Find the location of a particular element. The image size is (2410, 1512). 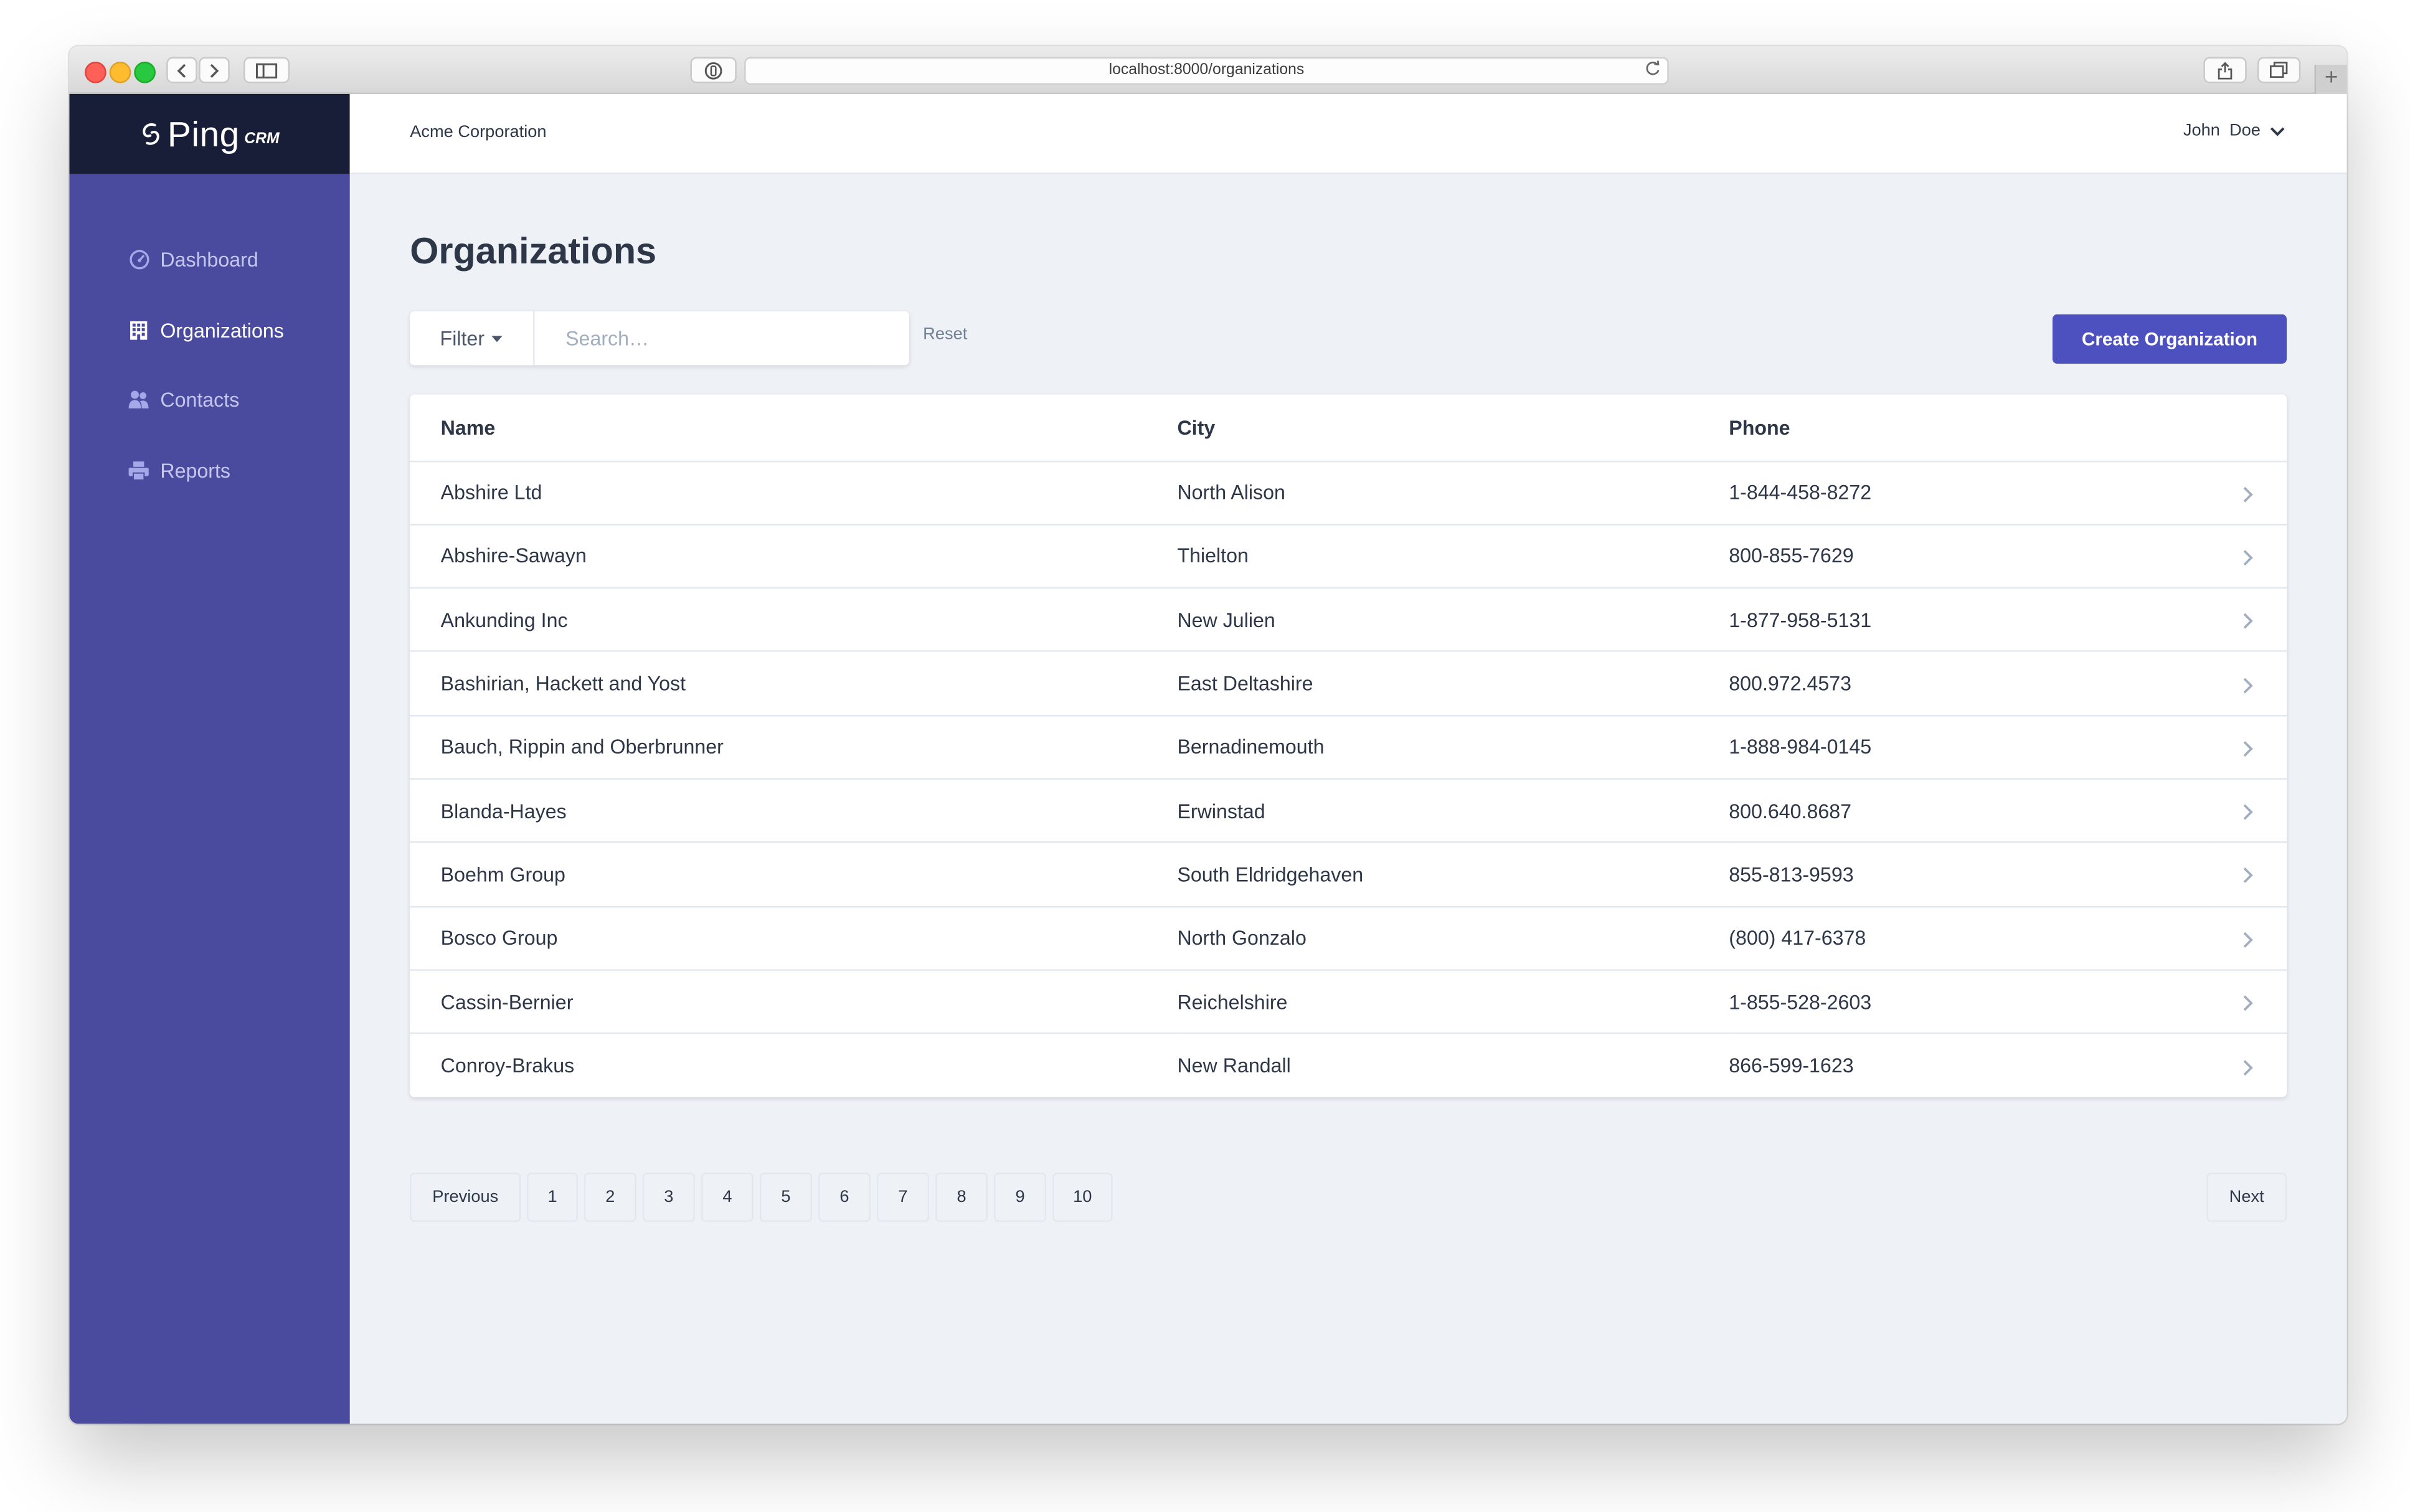

address-bar: localhost:8000/organizations is located at coordinates (1206, 71).